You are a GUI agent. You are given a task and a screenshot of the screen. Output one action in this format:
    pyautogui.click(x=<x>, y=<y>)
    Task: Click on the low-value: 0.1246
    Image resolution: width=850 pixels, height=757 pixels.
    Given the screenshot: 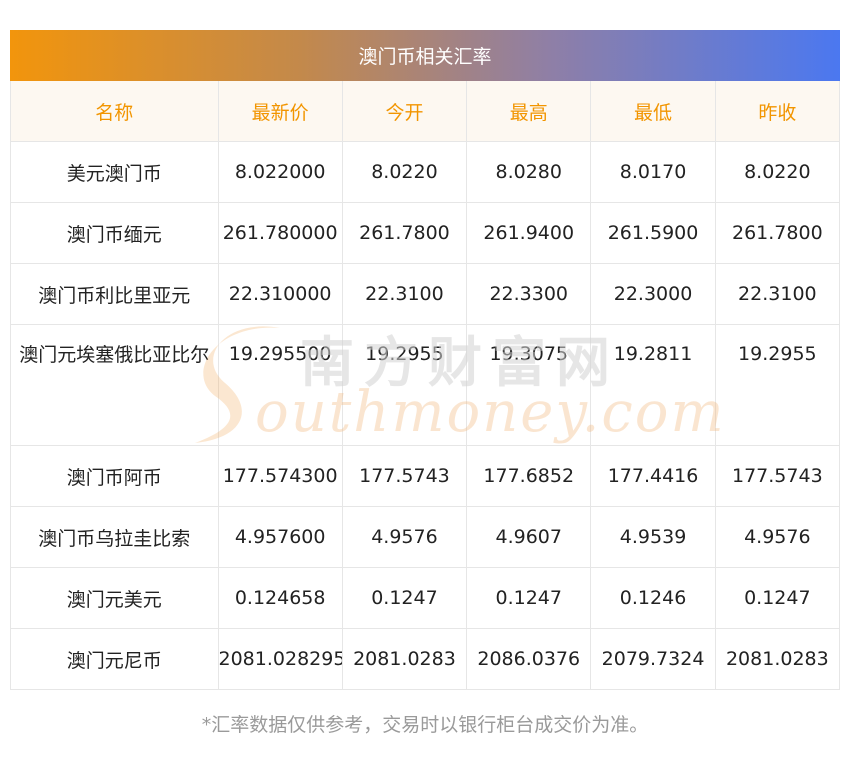 What is the action you would take?
    pyautogui.click(x=653, y=598)
    